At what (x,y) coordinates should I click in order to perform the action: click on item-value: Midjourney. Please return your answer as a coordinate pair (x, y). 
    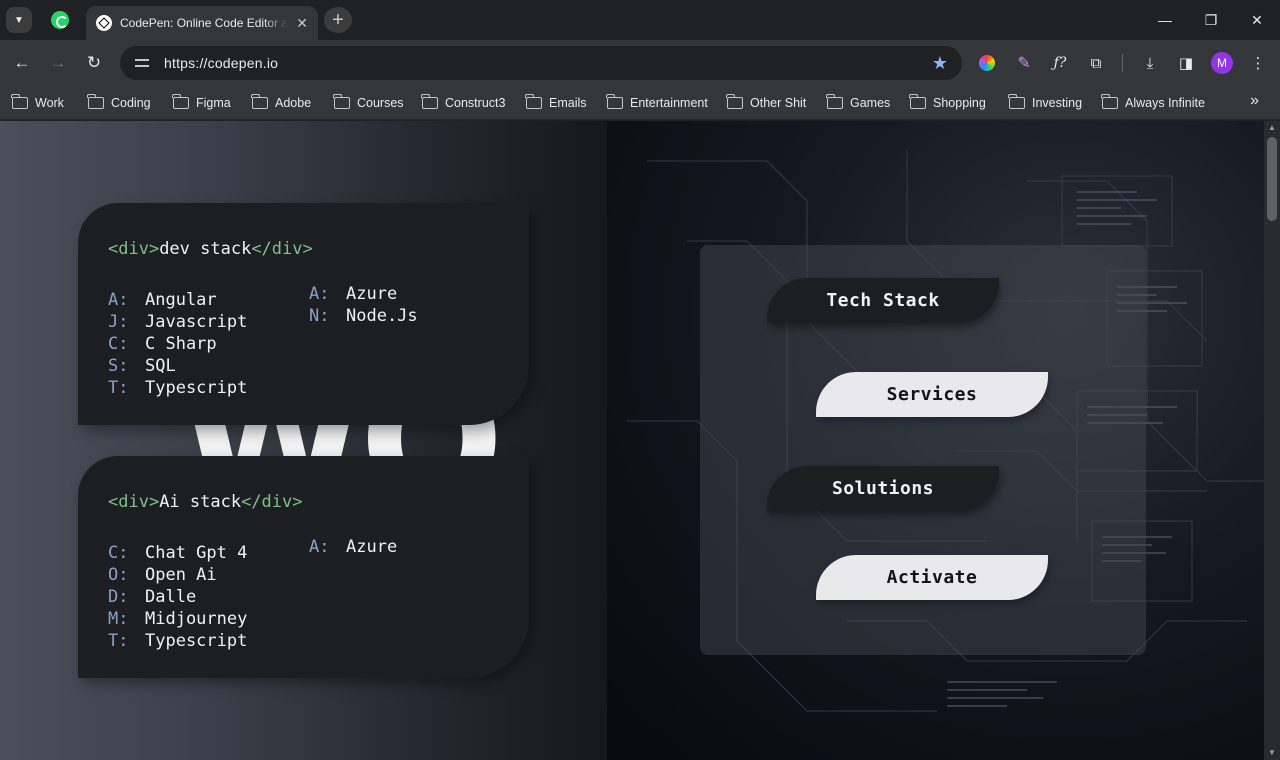
    Looking at the image, I should click on (196, 619).